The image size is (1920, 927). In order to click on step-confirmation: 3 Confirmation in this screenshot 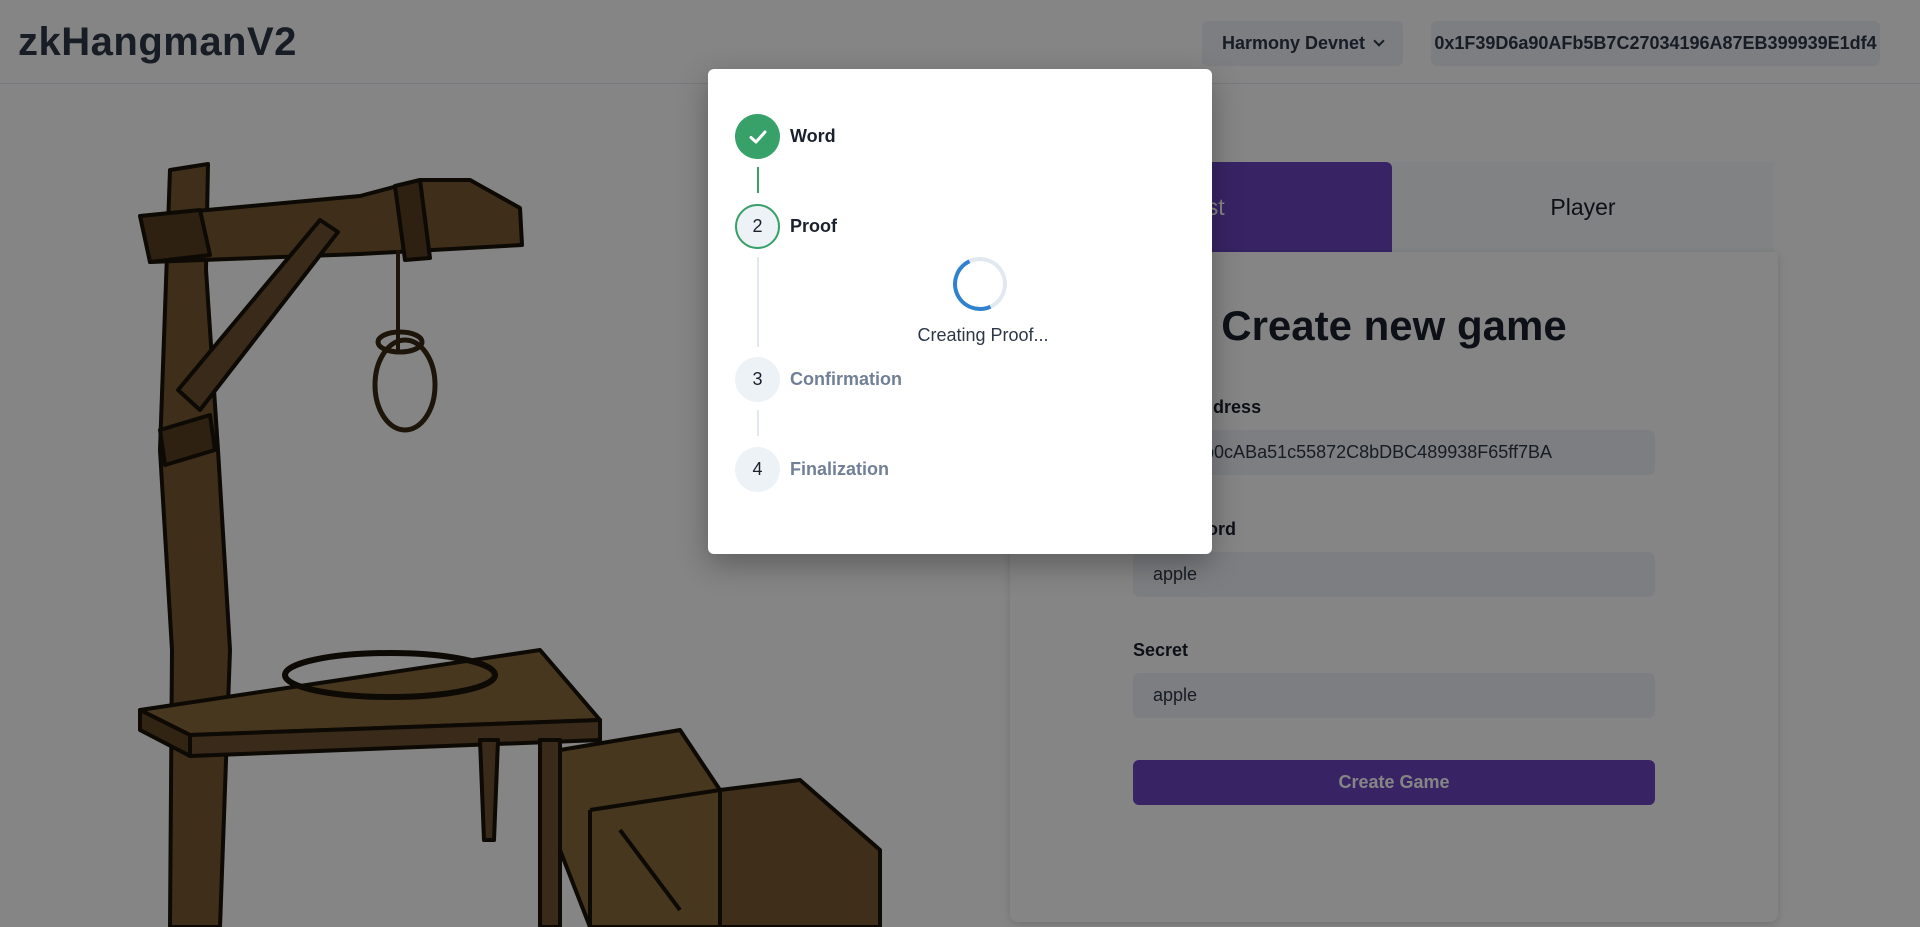, I will do `click(818, 379)`.